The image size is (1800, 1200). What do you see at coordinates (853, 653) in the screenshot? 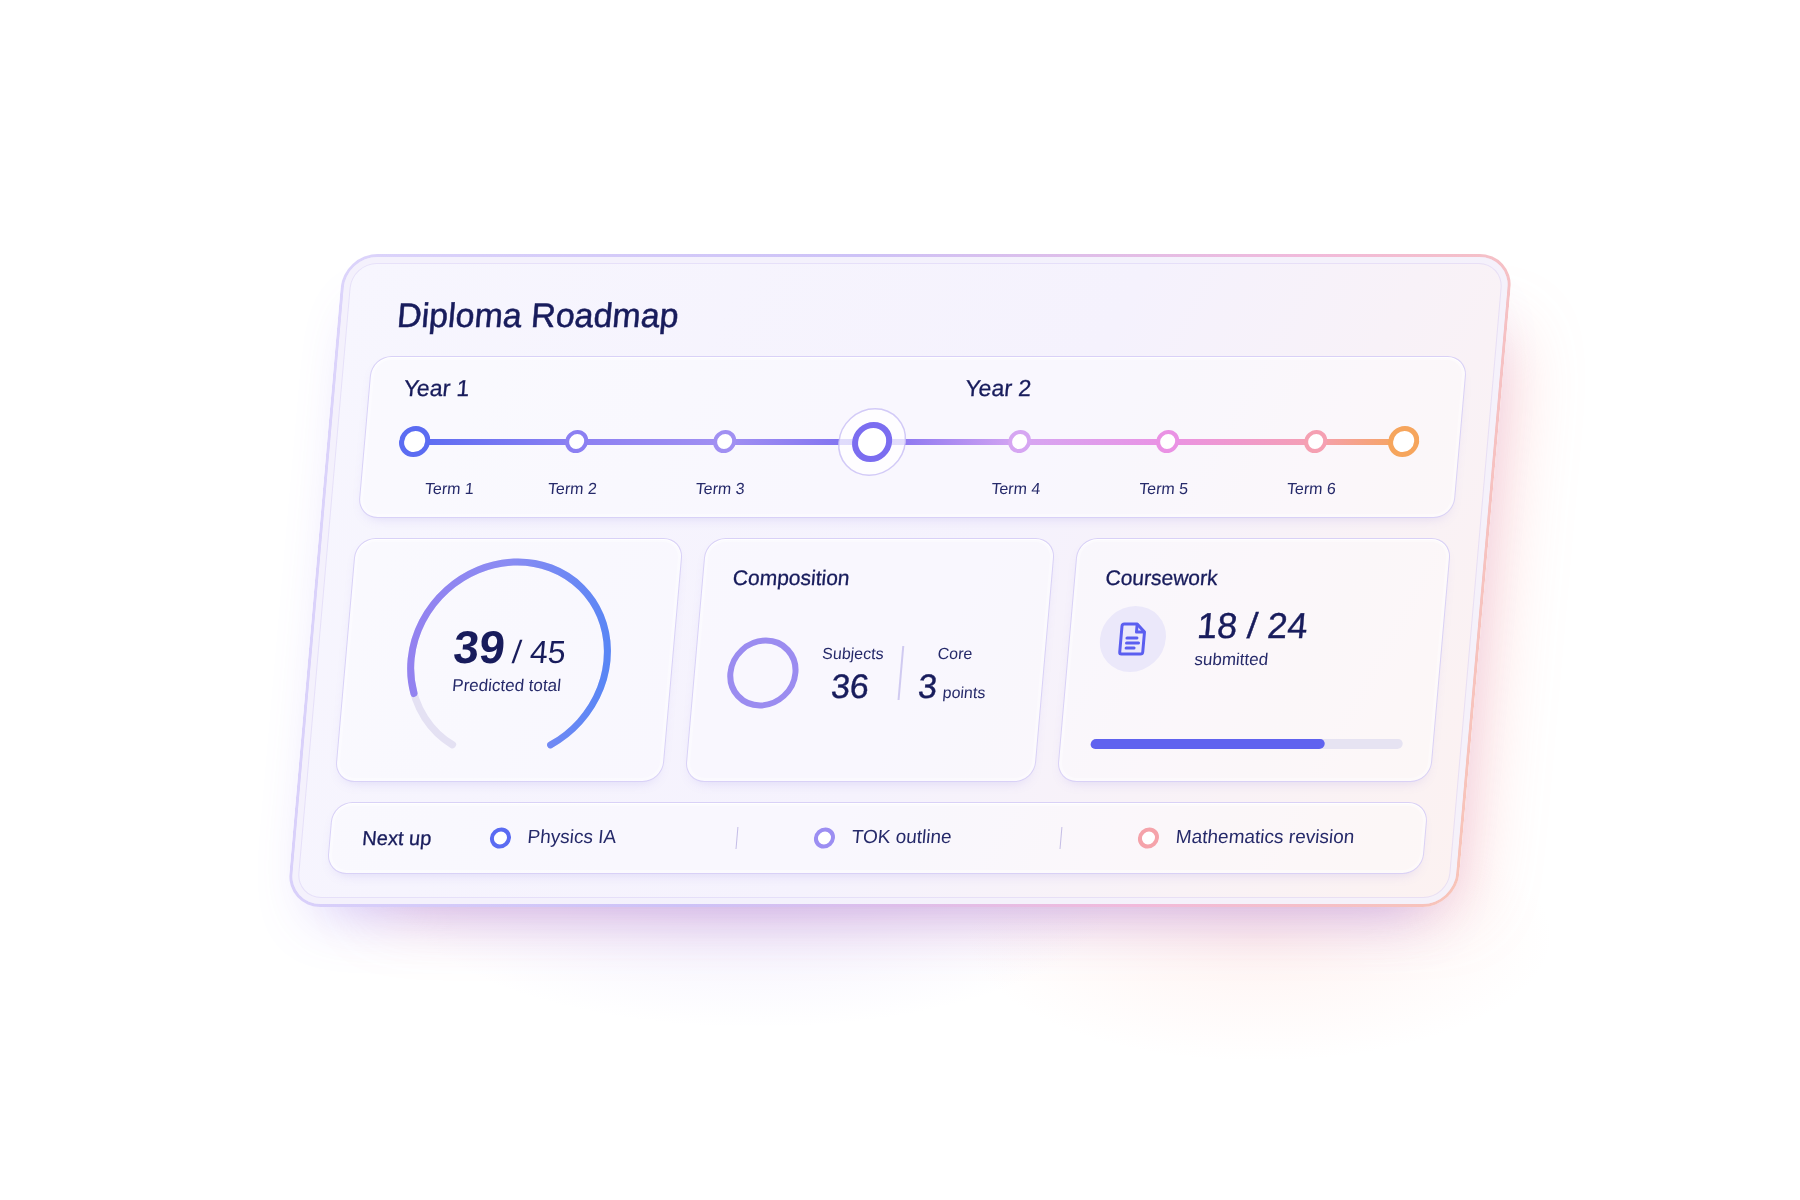
I see `stat-label: Subjects` at bounding box center [853, 653].